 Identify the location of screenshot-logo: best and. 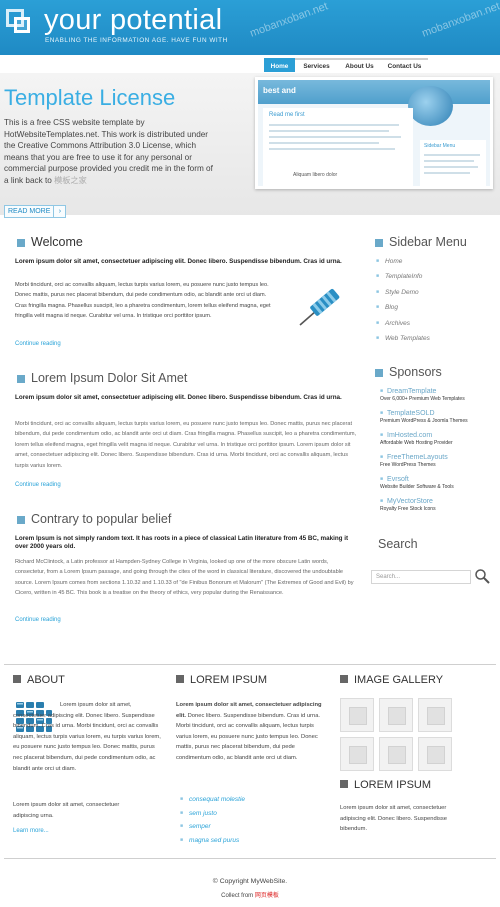
(279, 90).